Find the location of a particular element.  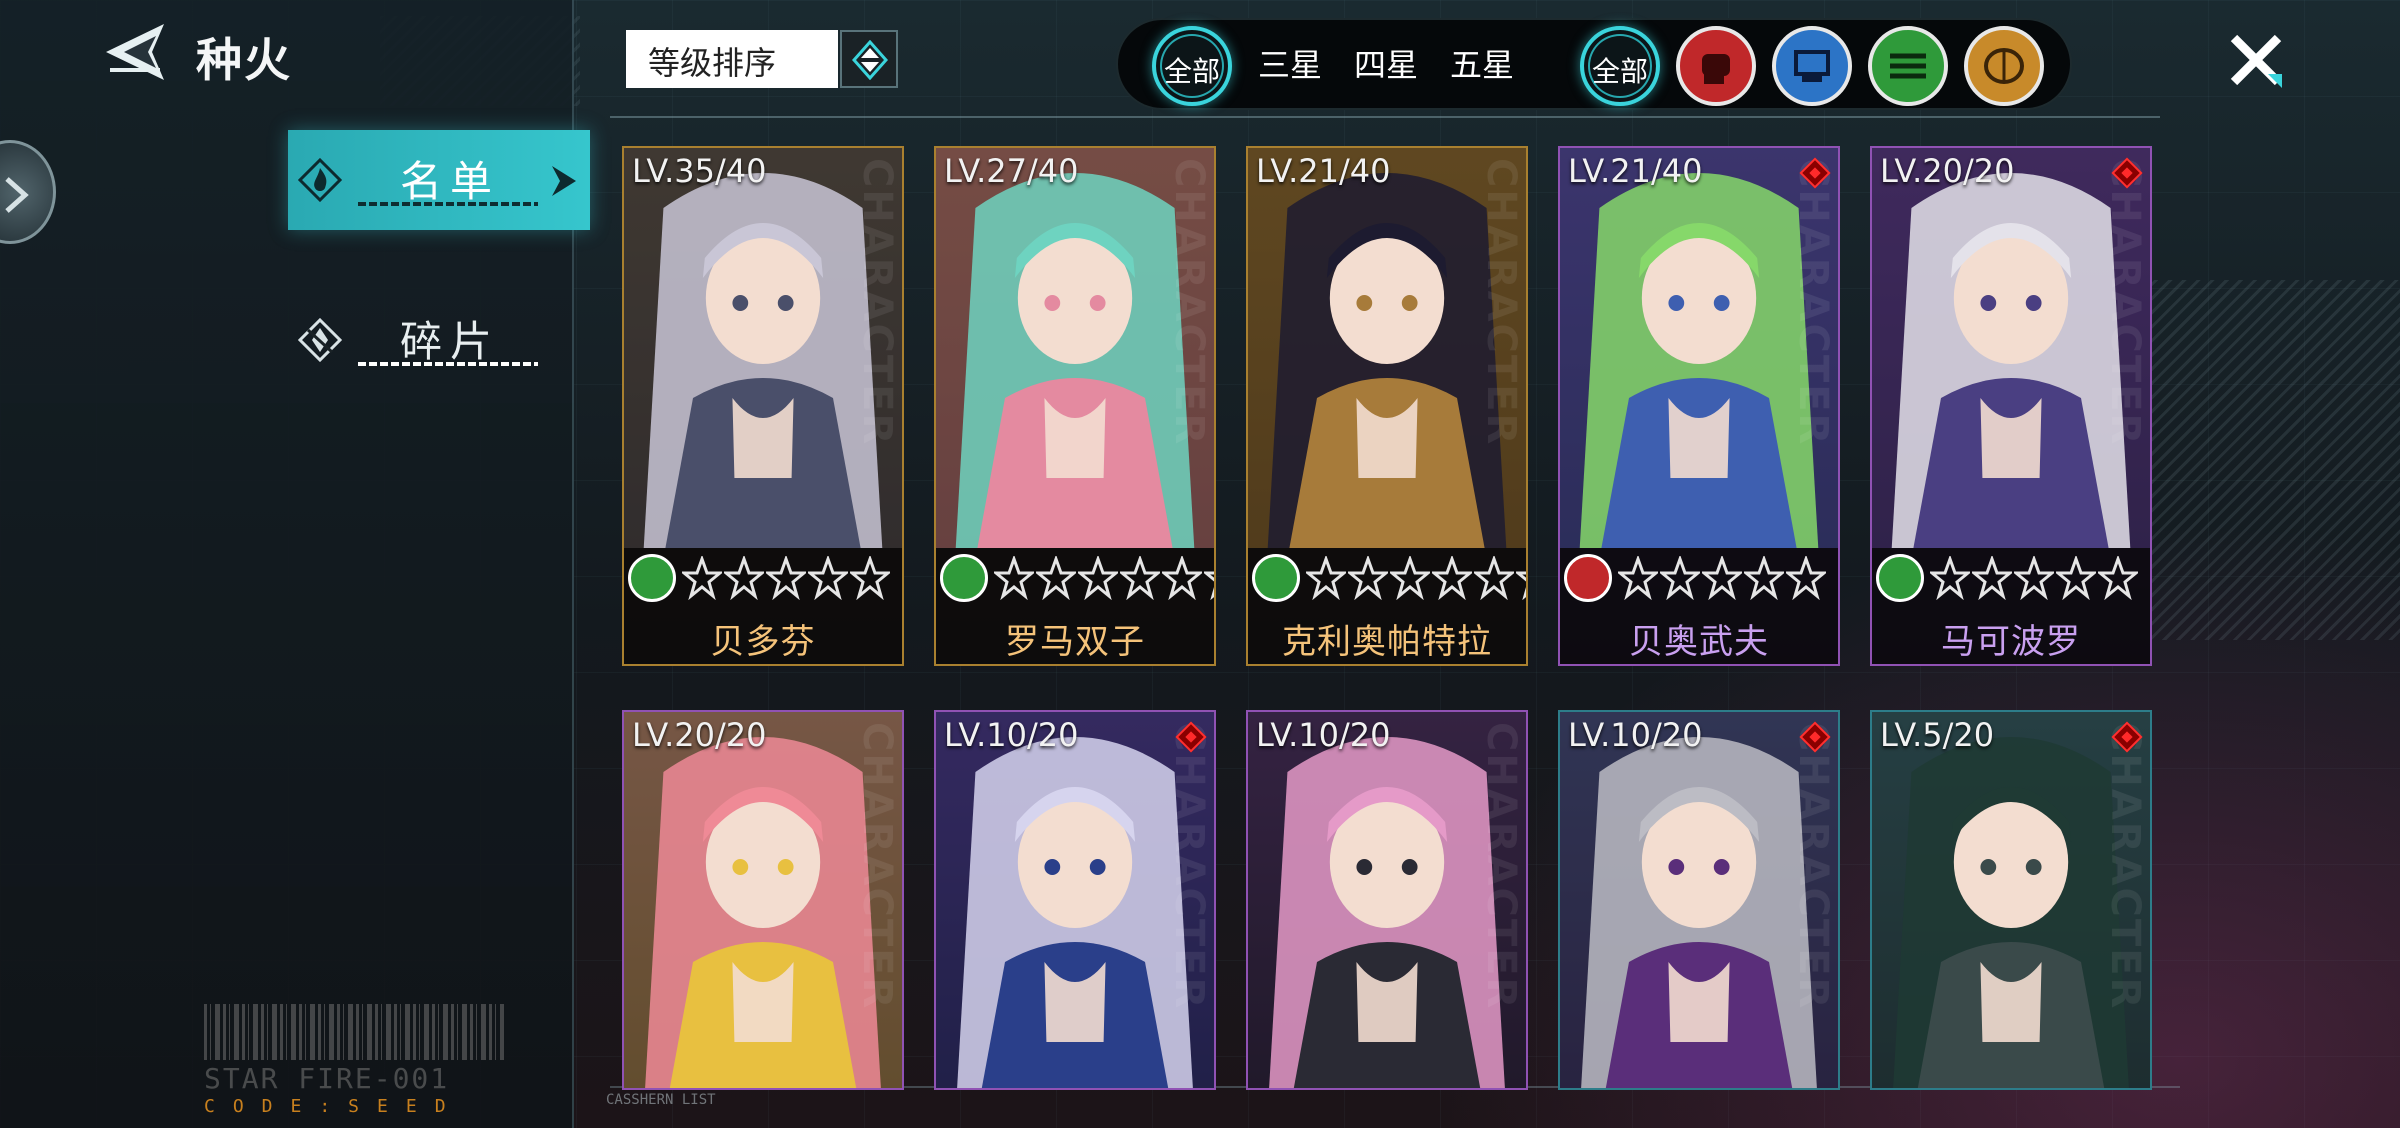

close-icon is located at coordinates (2256, 61).